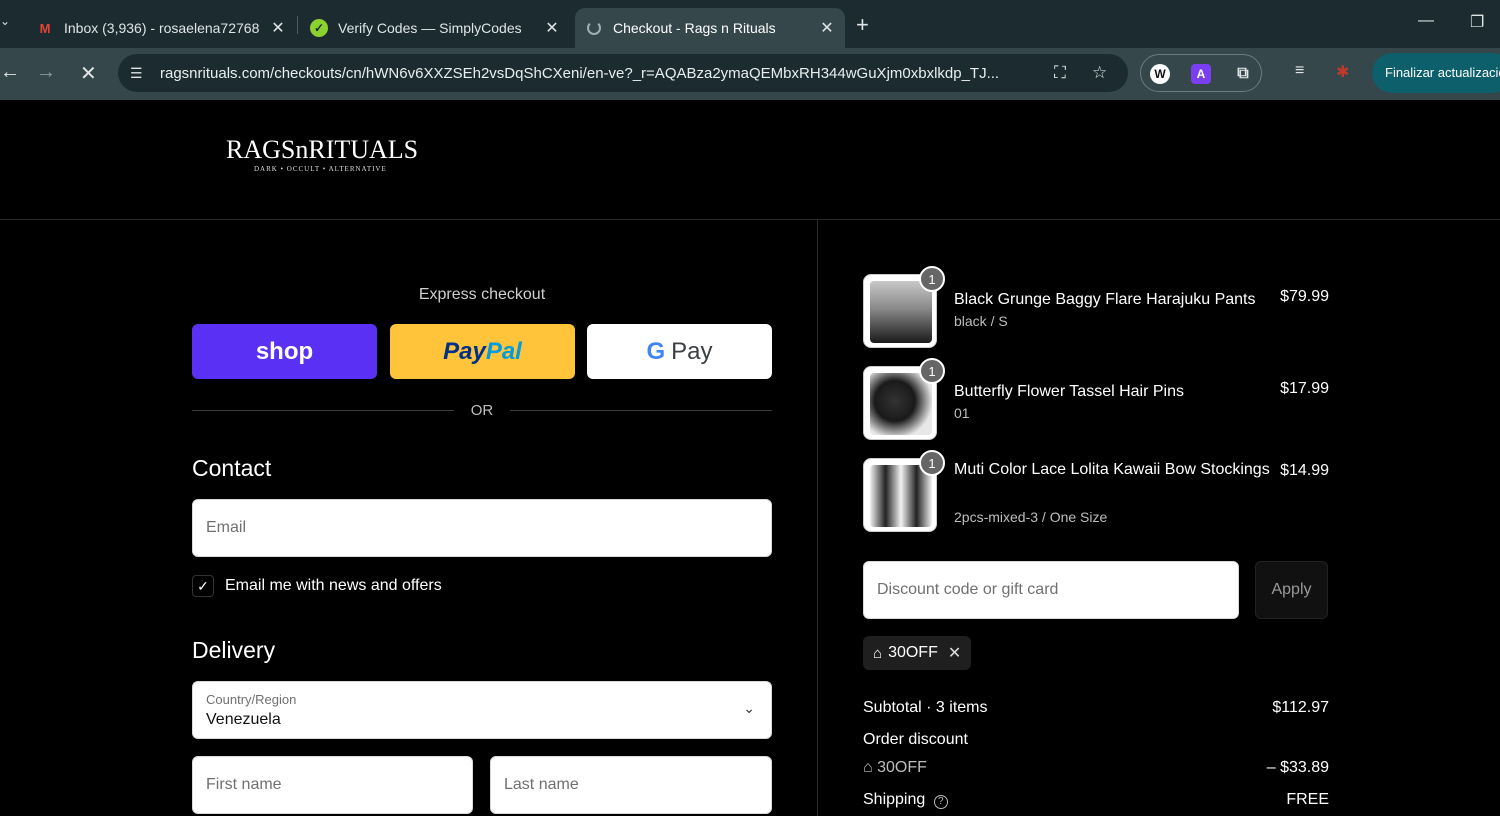 The width and height of the screenshot is (1500, 816). Describe the element at coordinates (243, 719) in the screenshot. I see `country-value: Venezuela` at that location.